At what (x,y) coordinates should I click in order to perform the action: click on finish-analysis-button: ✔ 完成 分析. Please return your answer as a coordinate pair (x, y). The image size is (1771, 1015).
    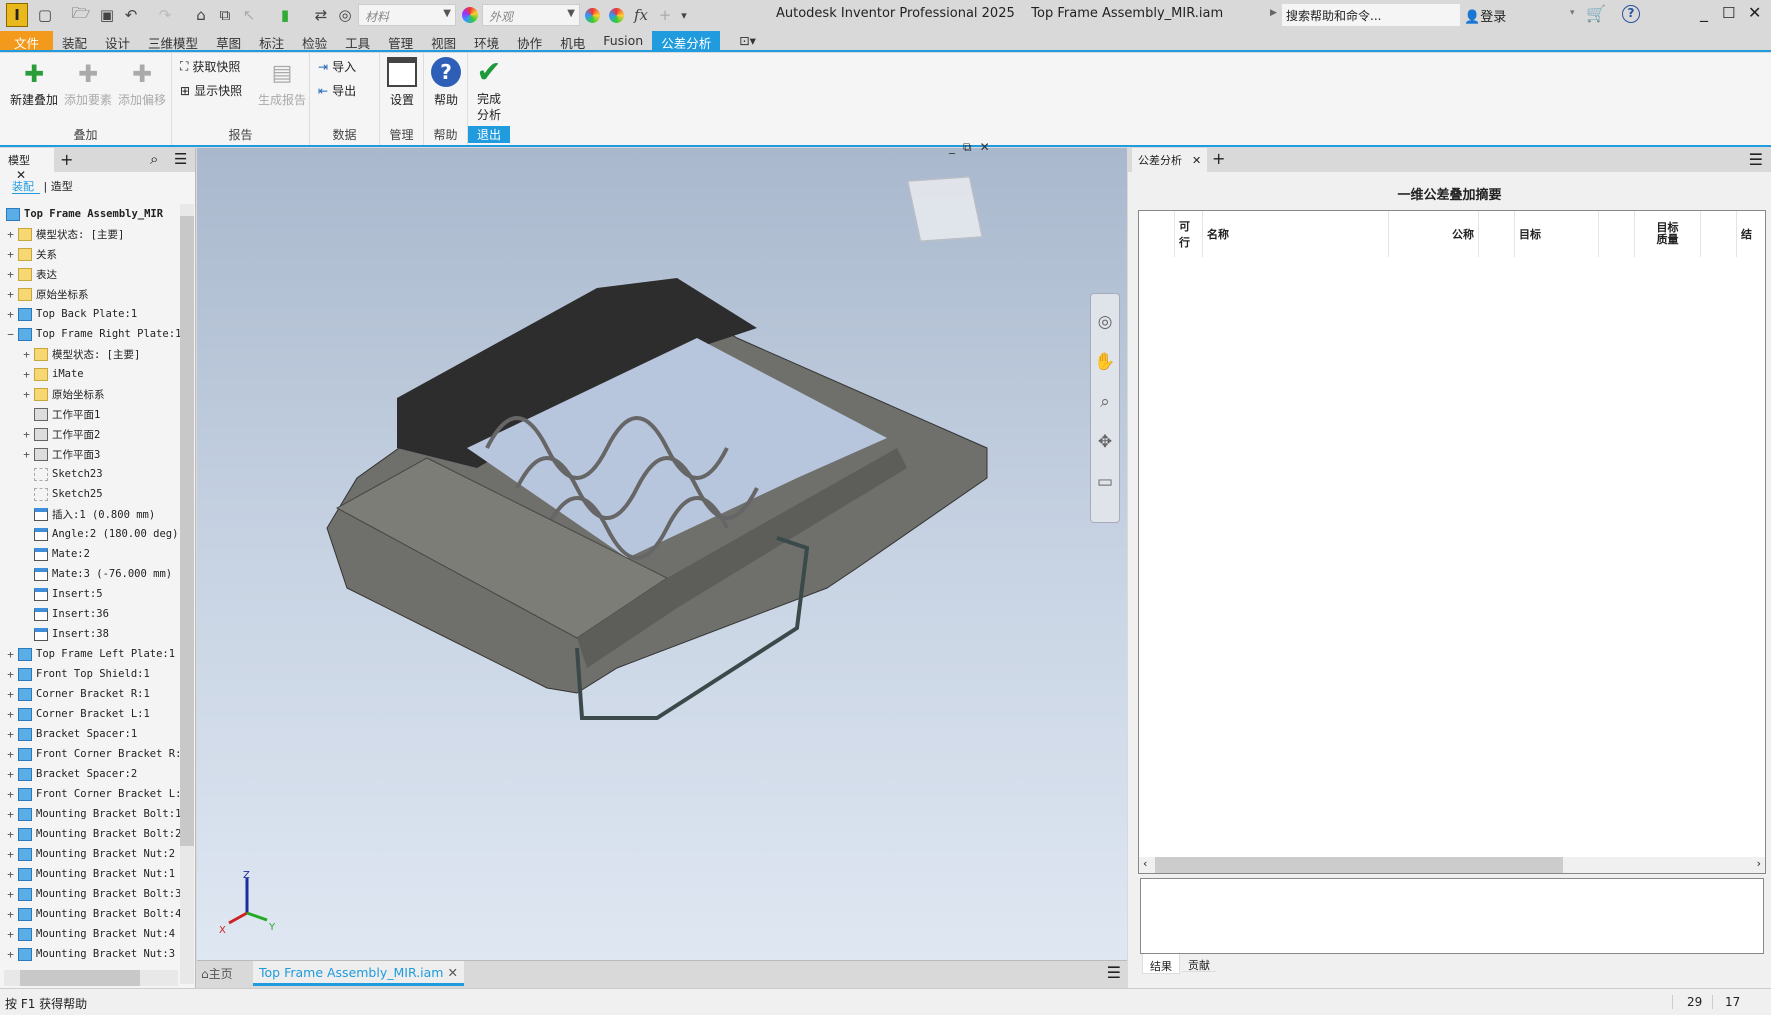
    Looking at the image, I should click on (489, 89).